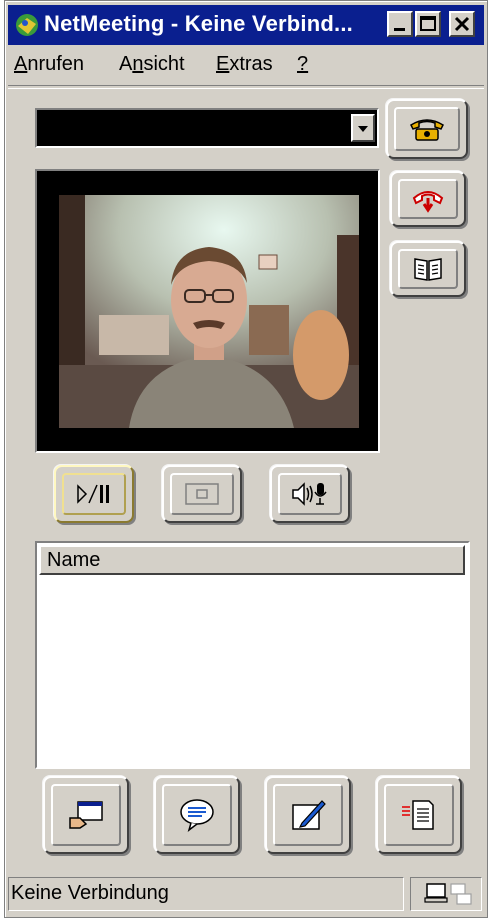 The image size is (493, 922). I want to click on file-transfer-icon, so click(418, 815).